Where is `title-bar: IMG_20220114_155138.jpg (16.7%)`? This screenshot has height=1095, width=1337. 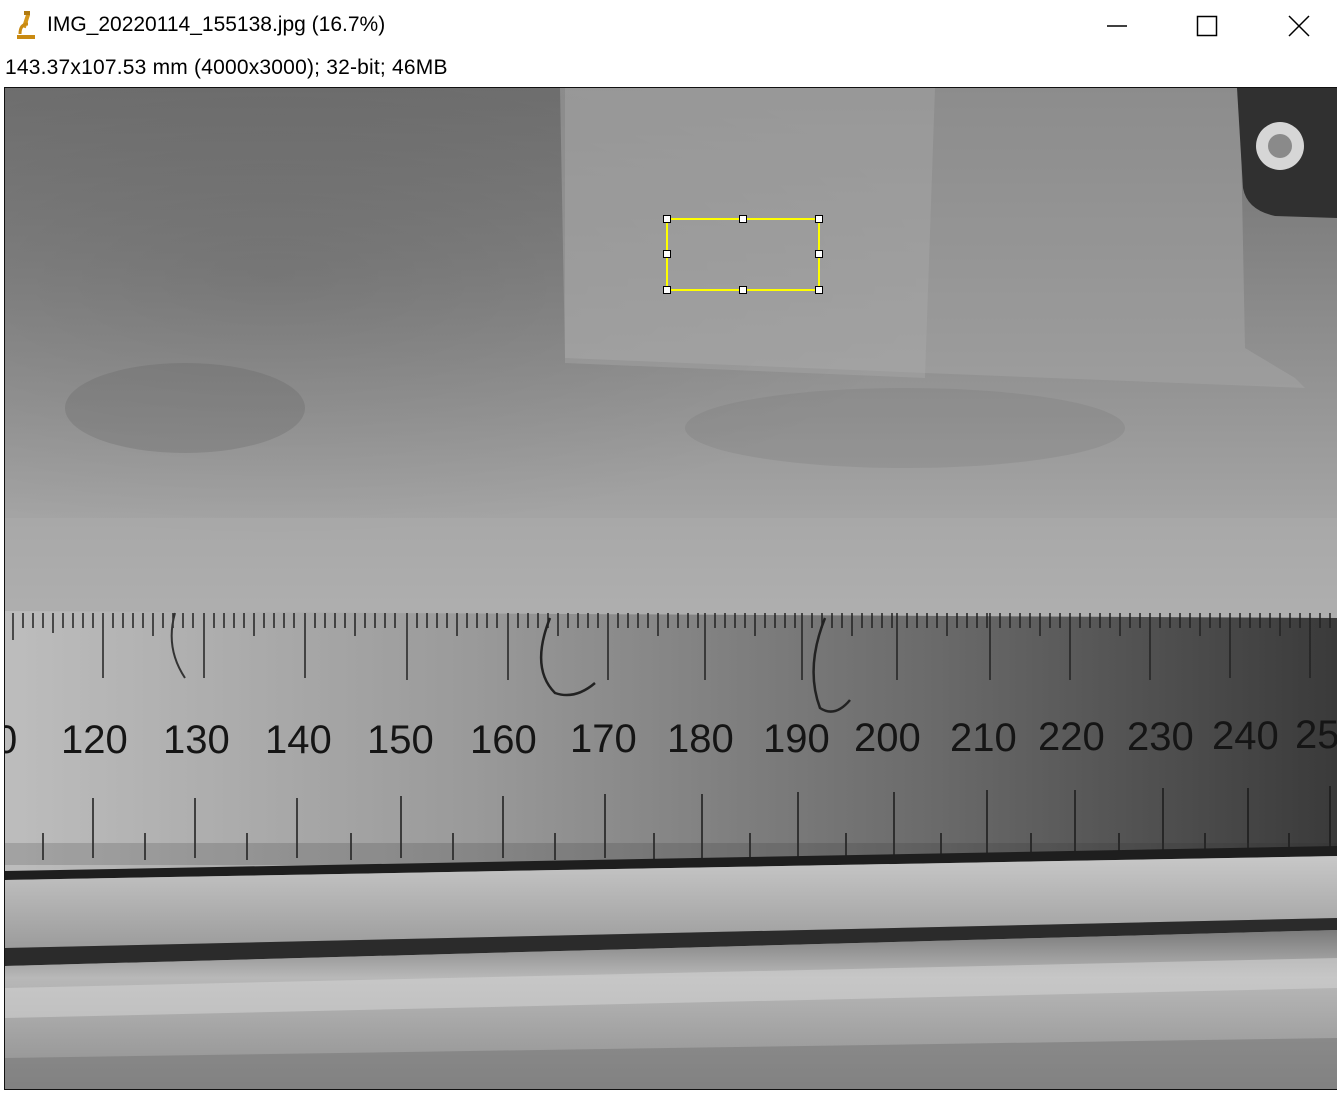 title-bar: IMG_20220114_155138.jpg (16.7%) is located at coordinates (668, 26).